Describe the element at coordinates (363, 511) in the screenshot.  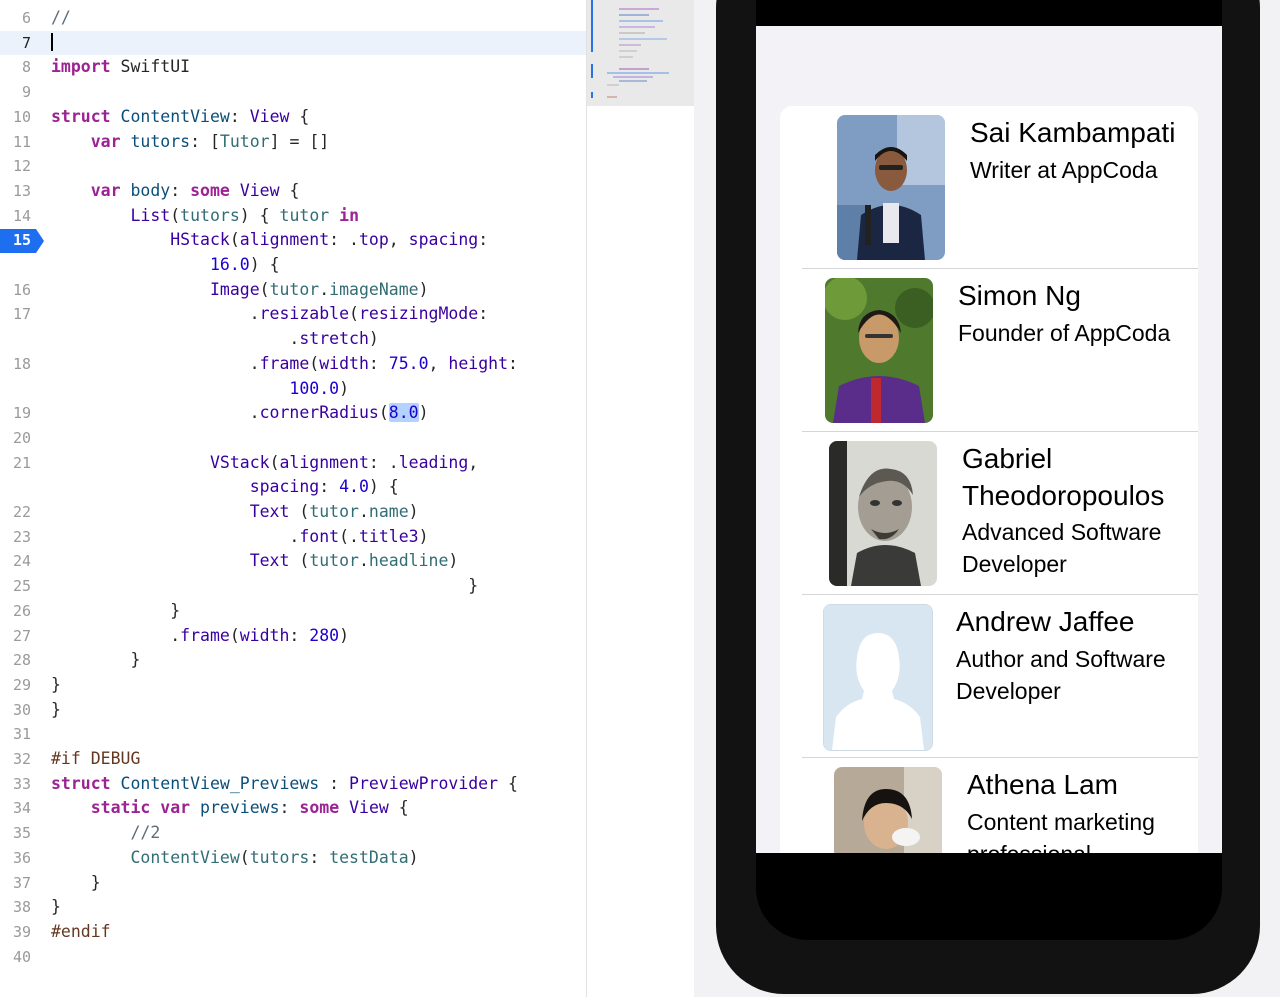
I see `code-token: .` at that location.